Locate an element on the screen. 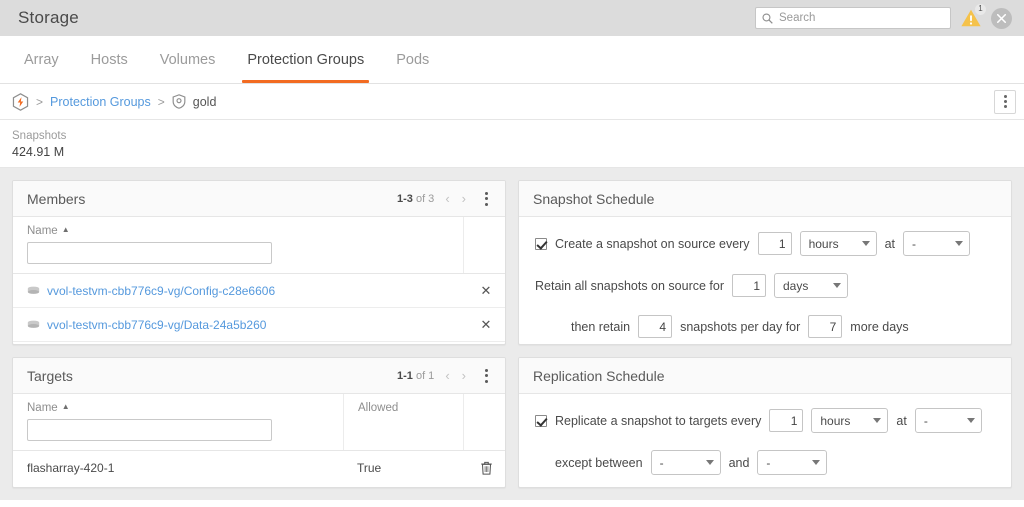 The width and height of the screenshot is (1024, 507). create-snapshot-unit-select: hours is located at coordinates (838, 243).